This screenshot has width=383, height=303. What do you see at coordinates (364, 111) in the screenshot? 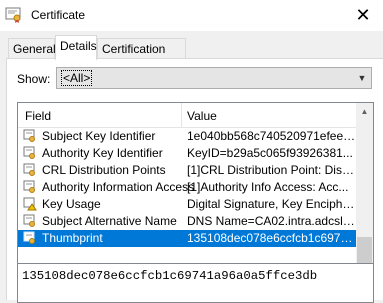
I see `scroll-up-icon: ▲` at bounding box center [364, 111].